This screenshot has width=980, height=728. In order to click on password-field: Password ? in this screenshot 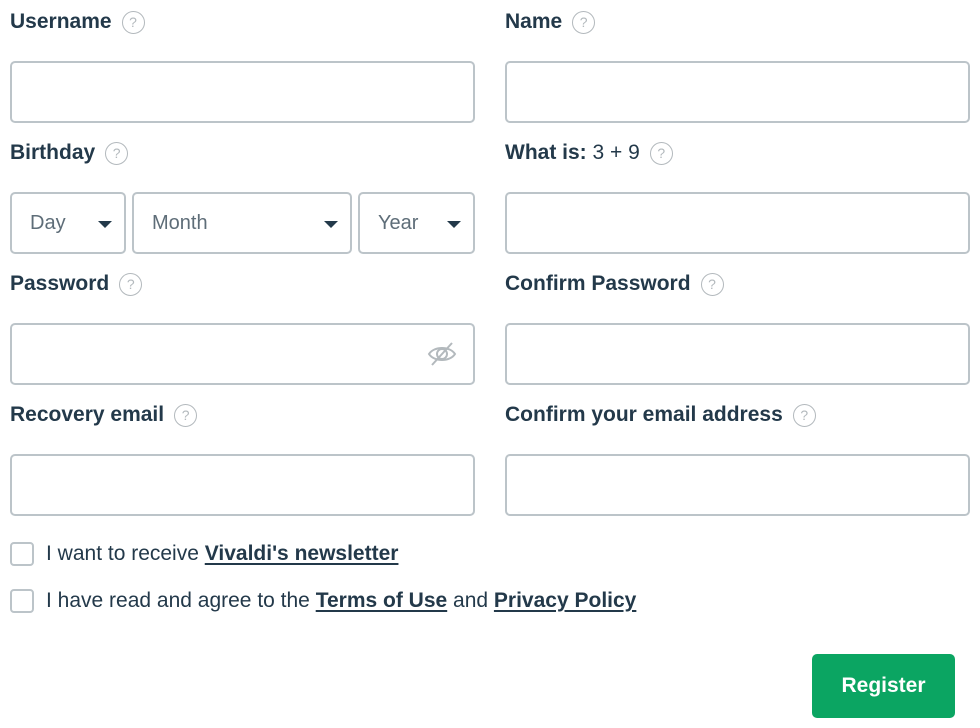, I will do `click(242, 328)`.